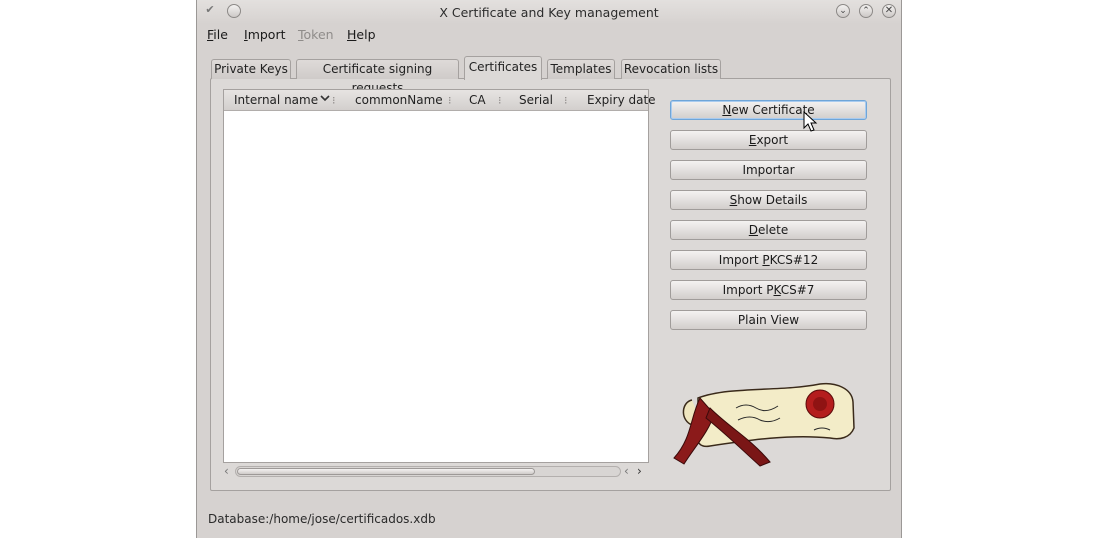 The width and height of the screenshot is (1100, 538). What do you see at coordinates (477, 100) in the screenshot?
I see `column-header-ca: CA` at bounding box center [477, 100].